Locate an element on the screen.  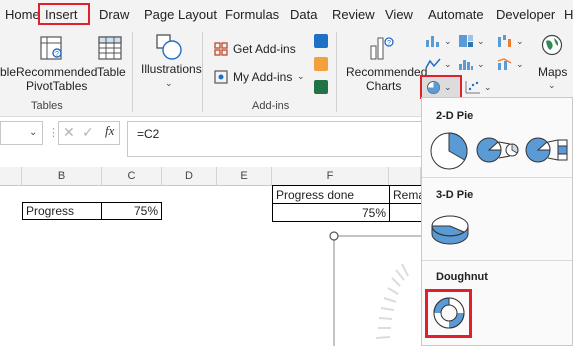
column-header-f: F is located at coordinates (330, 176).